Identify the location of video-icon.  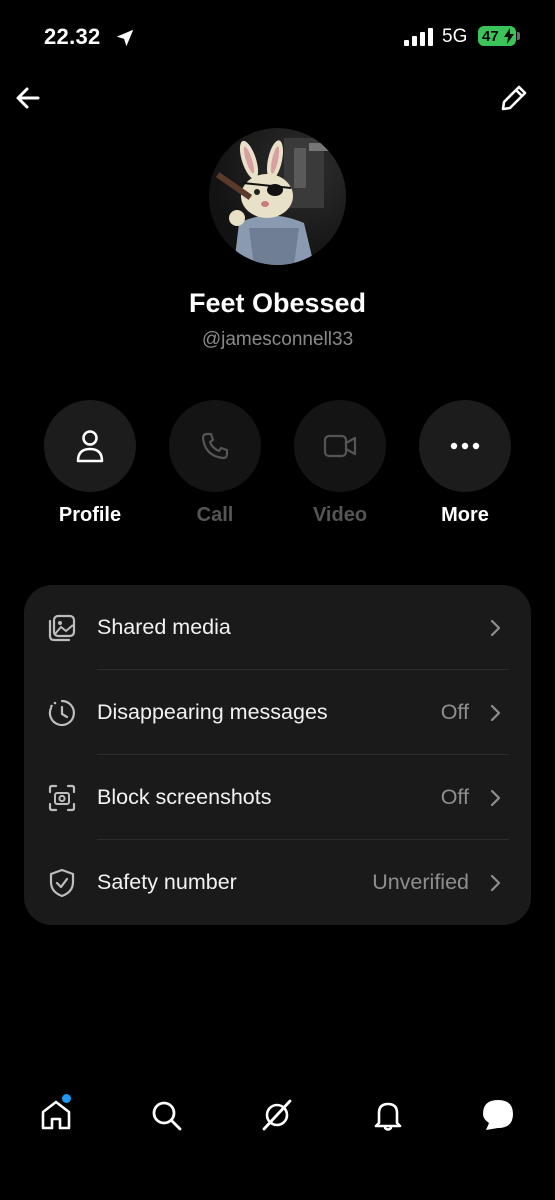
(340, 446).